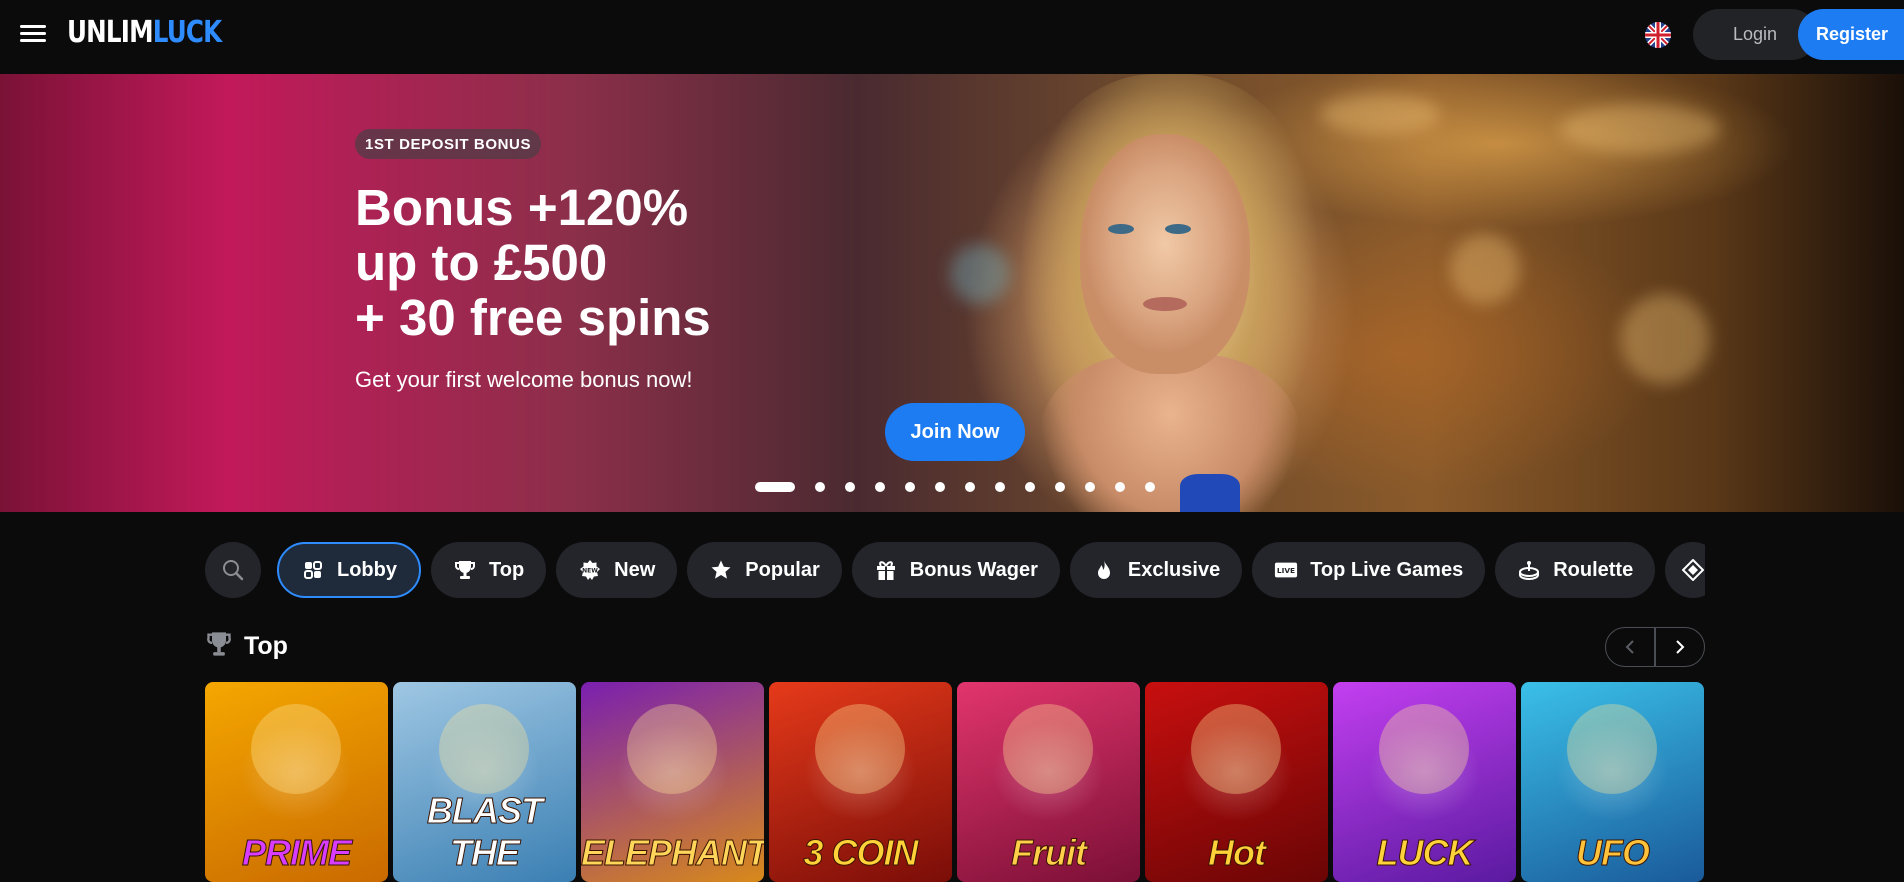 Image resolution: width=1904 pixels, height=882 pixels. I want to click on section-header-top: Top, so click(247, 646).